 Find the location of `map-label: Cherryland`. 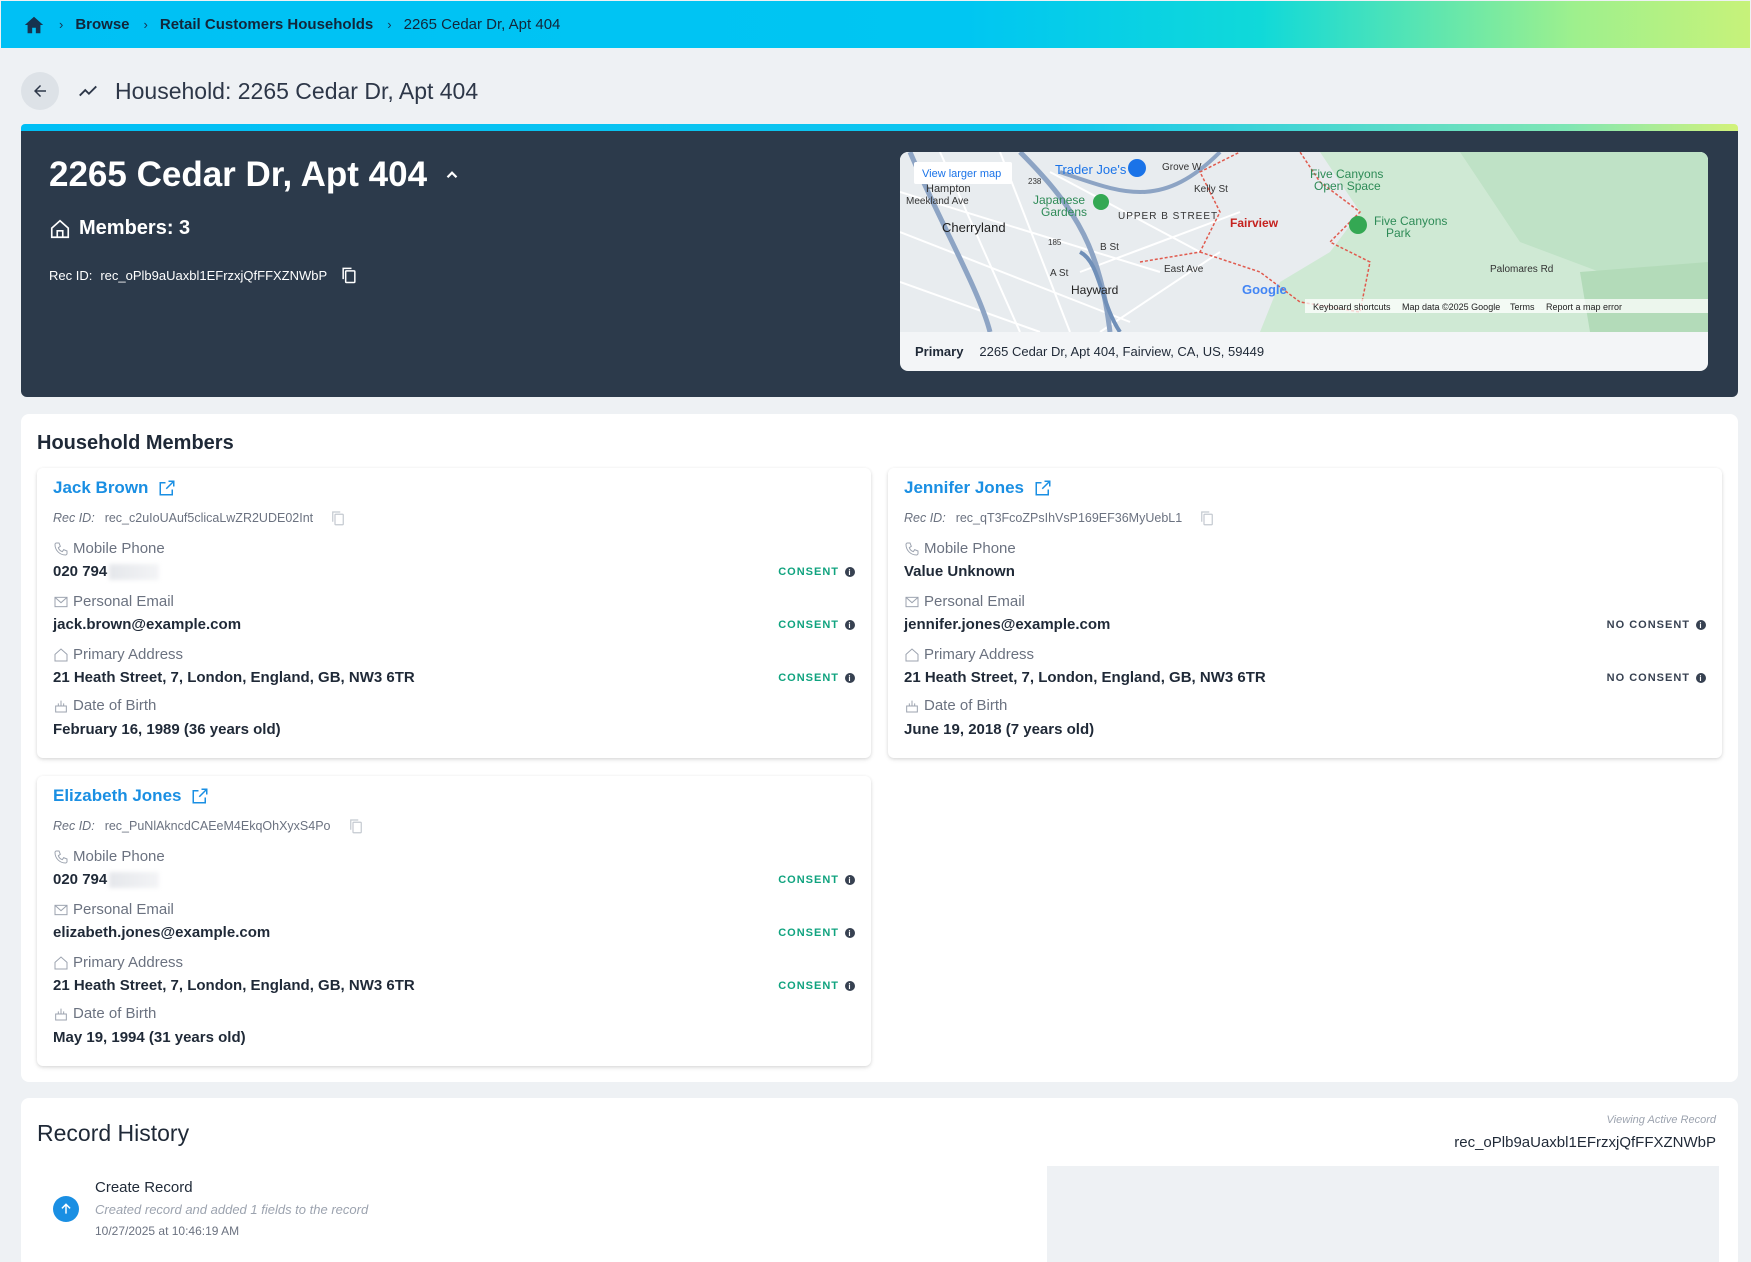

map-label: Cherryland is located at coordinates (974, 227).